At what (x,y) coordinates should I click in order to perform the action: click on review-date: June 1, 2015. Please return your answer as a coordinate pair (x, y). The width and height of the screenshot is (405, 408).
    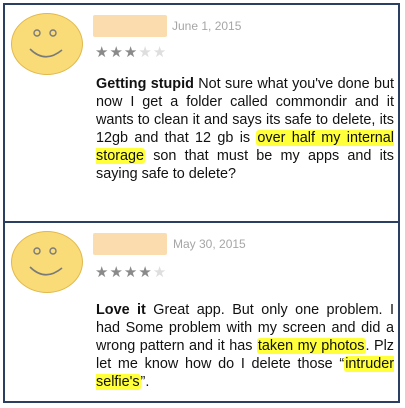
    Looking at the image, I should click on (207, 26).